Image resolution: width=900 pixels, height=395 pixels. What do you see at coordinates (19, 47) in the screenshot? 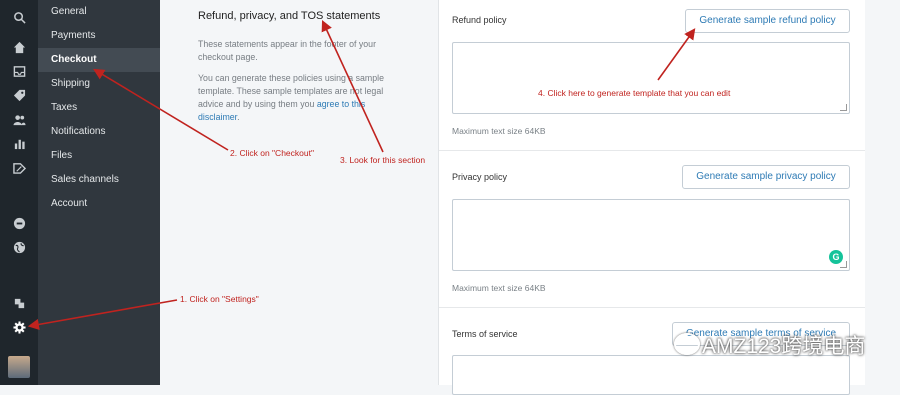
I see `home-icon` at bounding box center [19, 47].